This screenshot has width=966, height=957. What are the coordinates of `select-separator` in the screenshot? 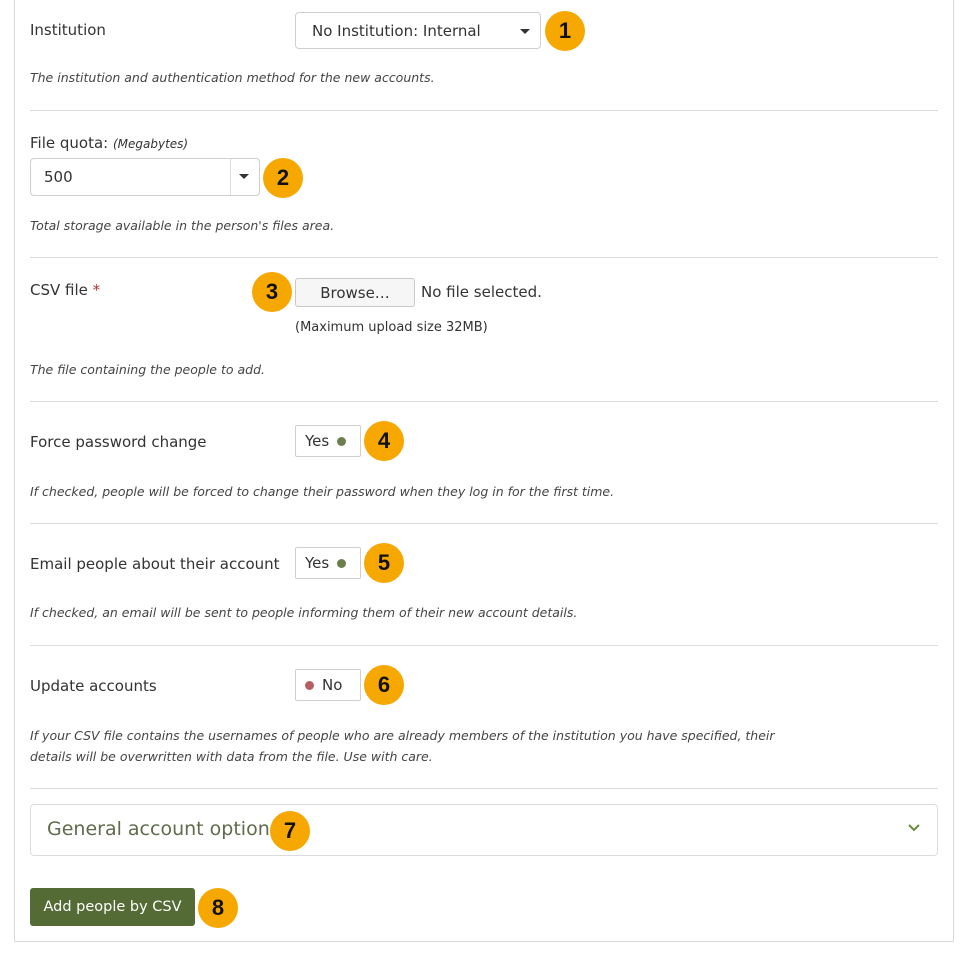 It's located at (230, 177).